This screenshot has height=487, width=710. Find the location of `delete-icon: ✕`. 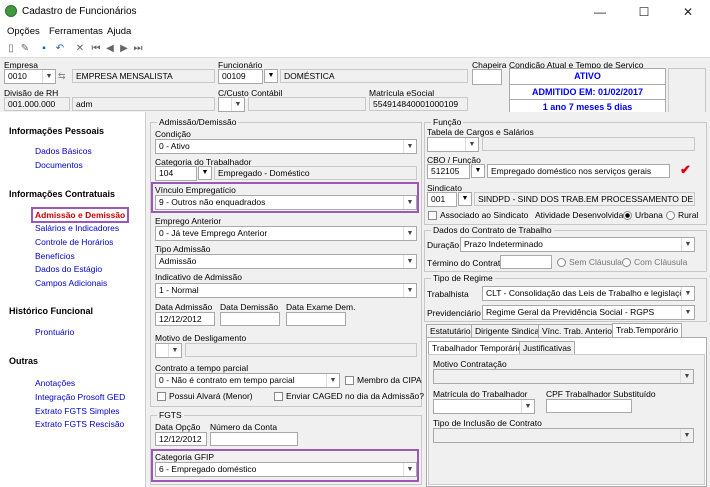

delete-icon: ✕ is located at coordinates (80, 49).